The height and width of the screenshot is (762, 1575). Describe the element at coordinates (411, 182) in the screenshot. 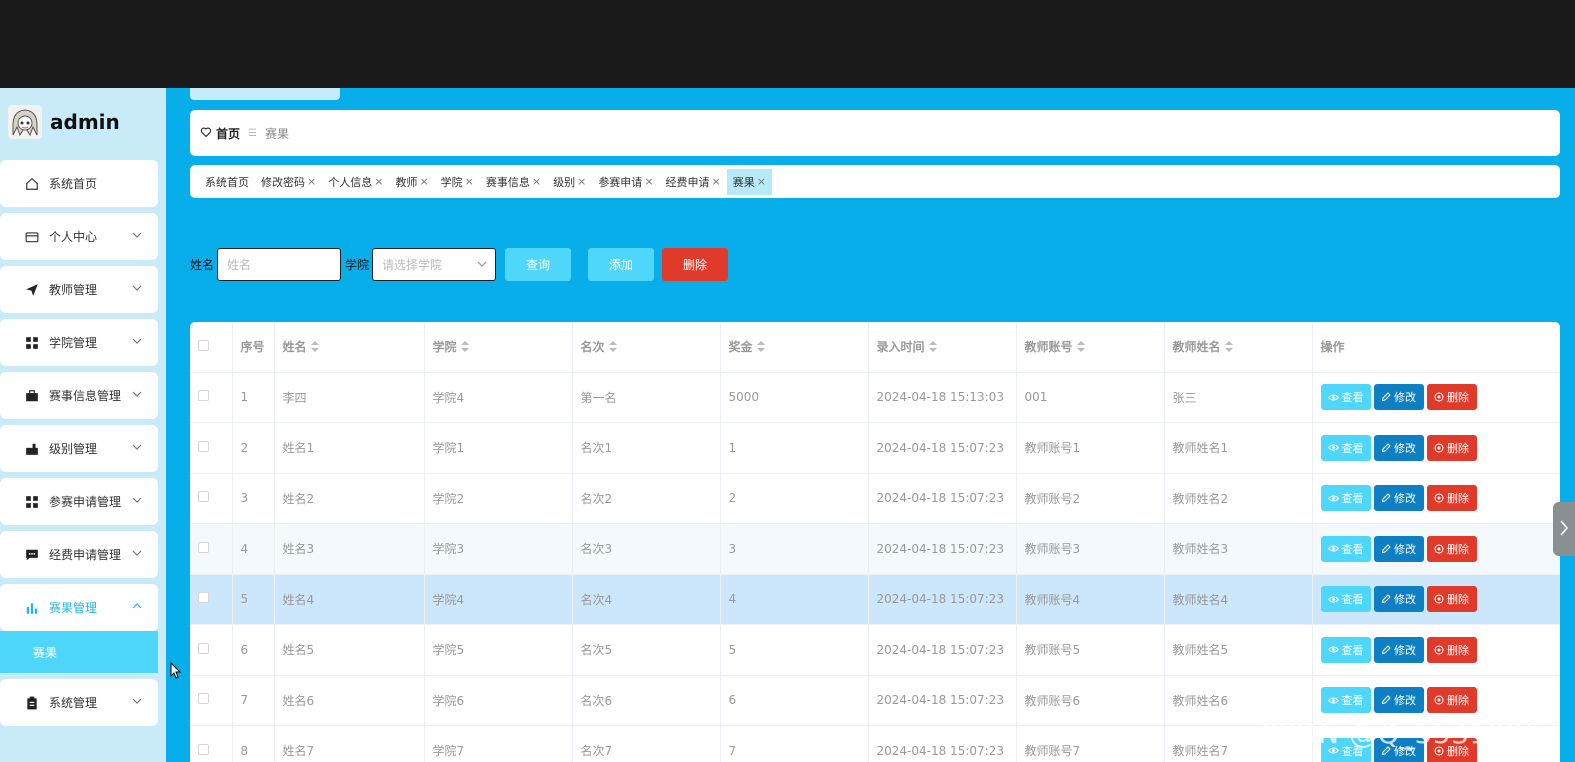

I see `tab-3: 教师 ×` at that location.